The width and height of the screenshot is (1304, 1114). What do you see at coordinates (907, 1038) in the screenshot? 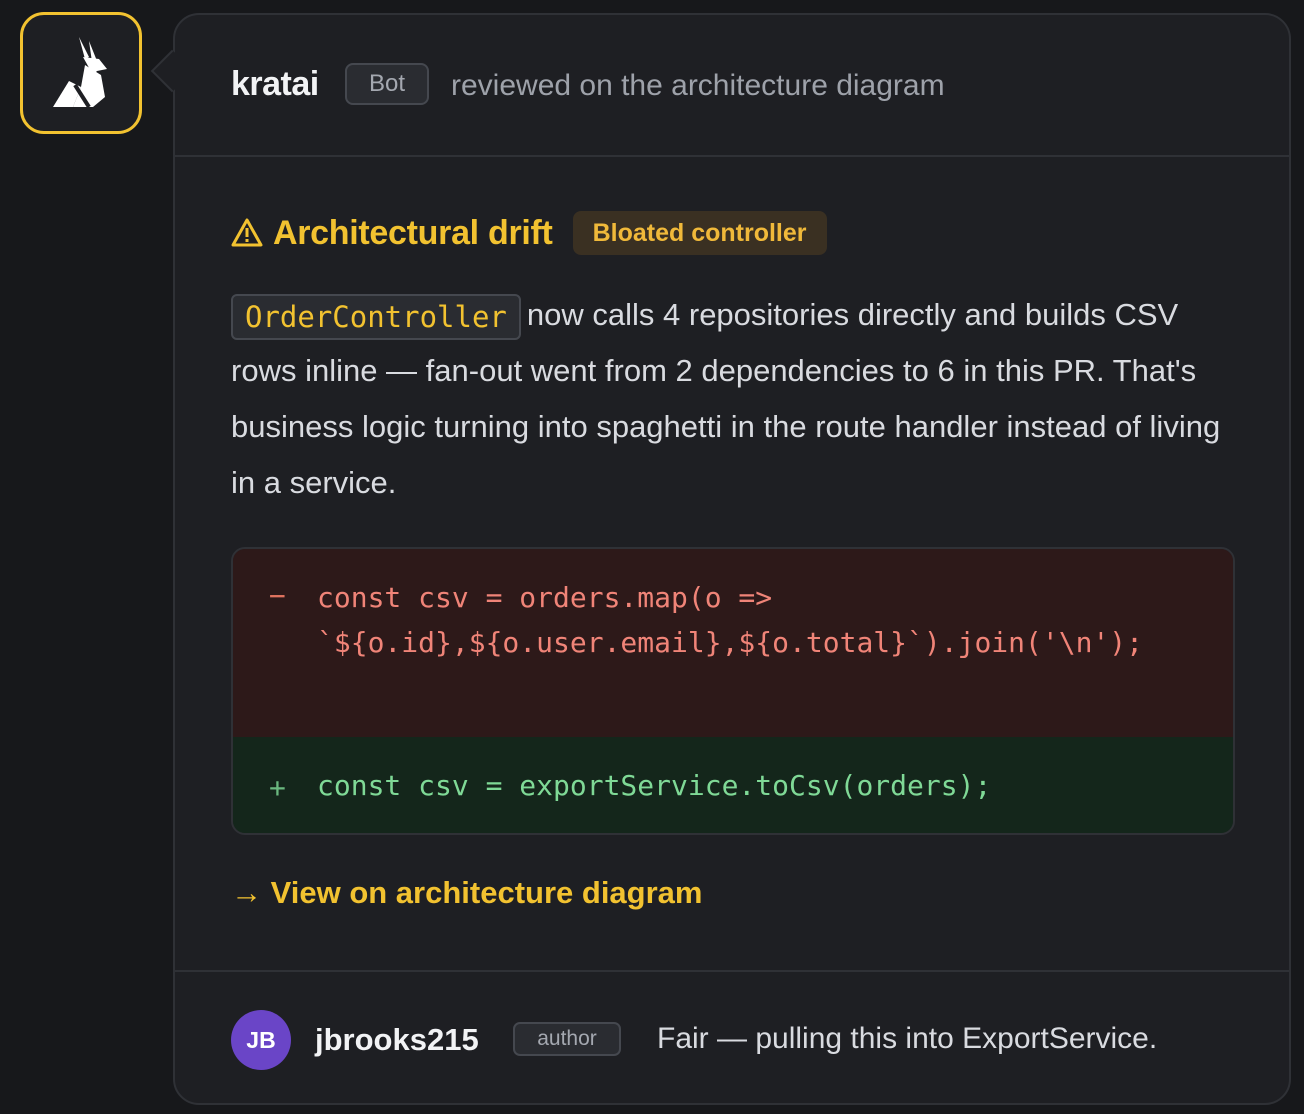
I see `reply-text: Fair — pulling this into ExportService.` at bounding box center [907, 1038].